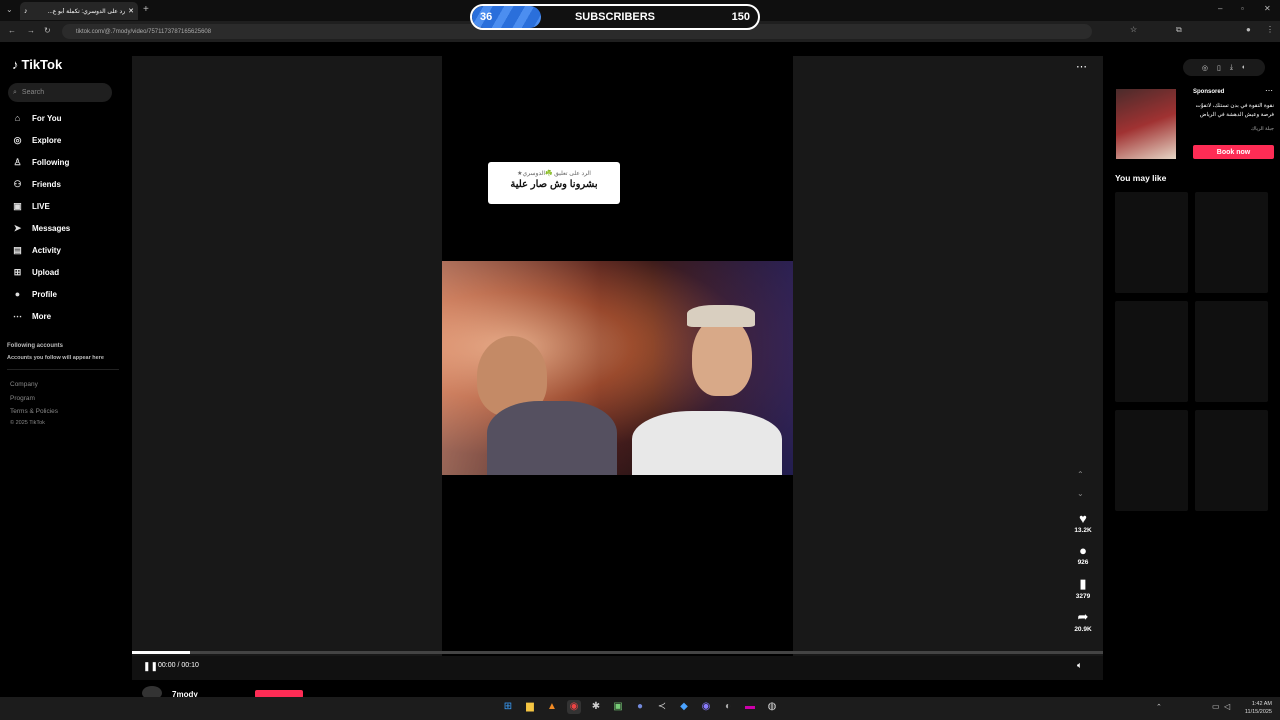 Image resolution: width=1280 pixels, height=720 pixels. What do you see at coordinates (79, 11) in the screenshot?
I see `browser-tab: ♪ رد على الدوسري: تكملة أبو ع... ✕` at bounding box center [79, 11].